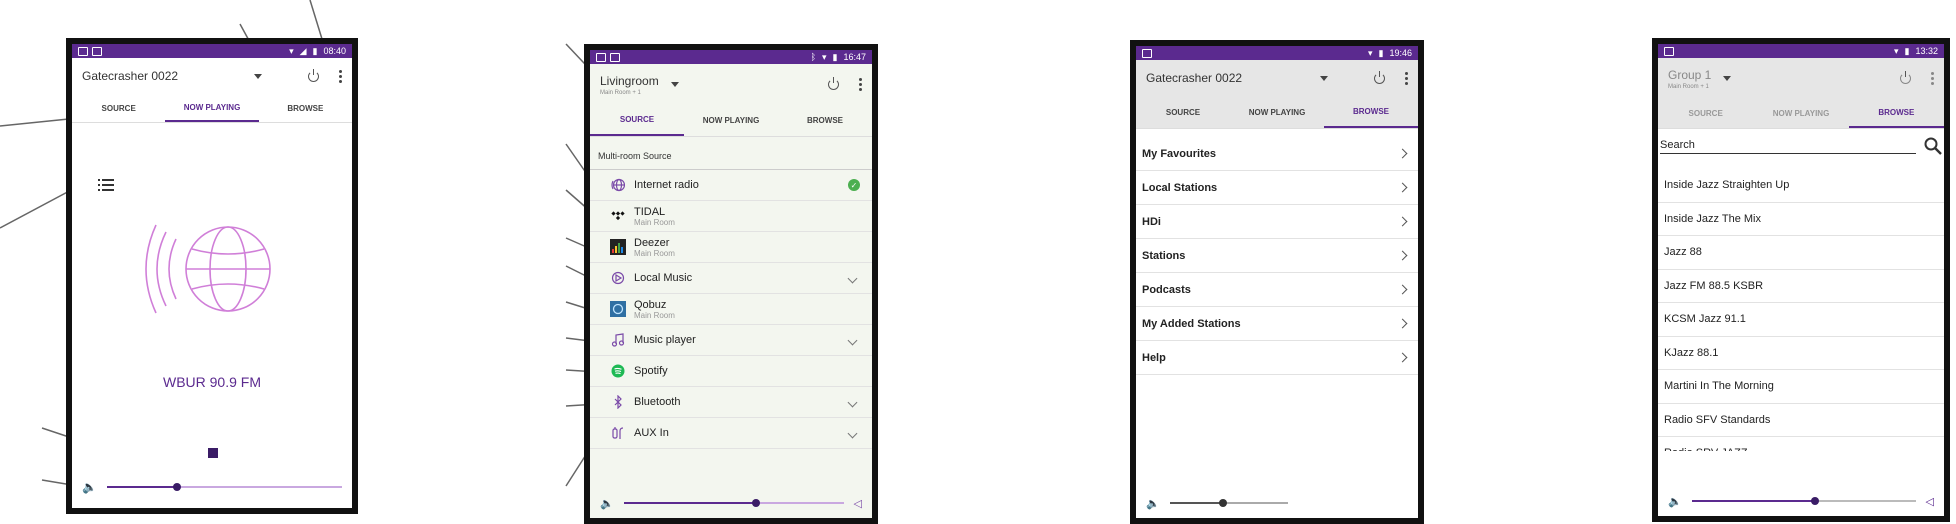 This screenshot has width=1956, height=524. I want to click on tab-bar: SOURCE NOW PLAYING BROWSE, so click(1801, 113).